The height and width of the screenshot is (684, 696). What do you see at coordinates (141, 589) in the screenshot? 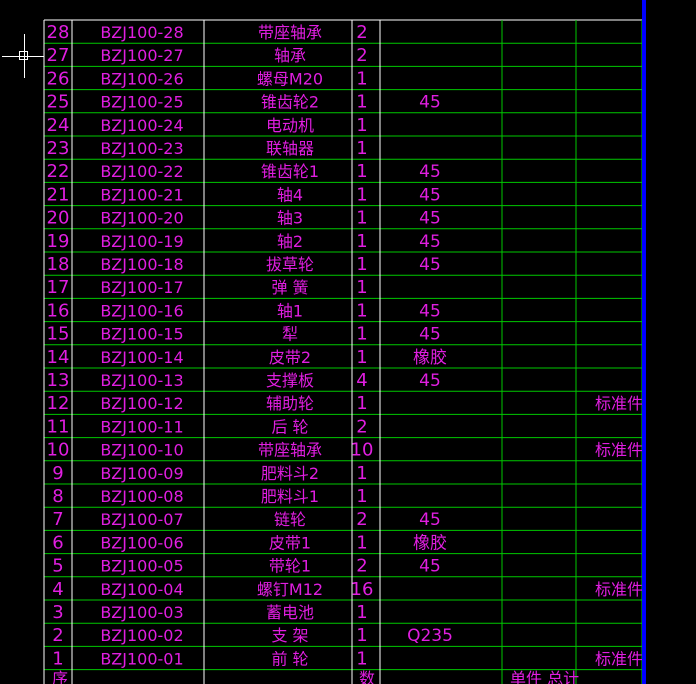
I see `part-code: BZJ100-04` at bounding box center [141, 589].